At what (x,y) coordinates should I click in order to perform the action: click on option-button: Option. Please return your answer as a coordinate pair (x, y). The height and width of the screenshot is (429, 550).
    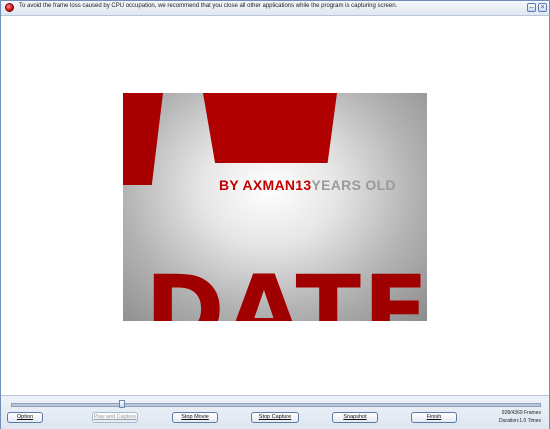
    Looking at the image, I should click on (25, 417).